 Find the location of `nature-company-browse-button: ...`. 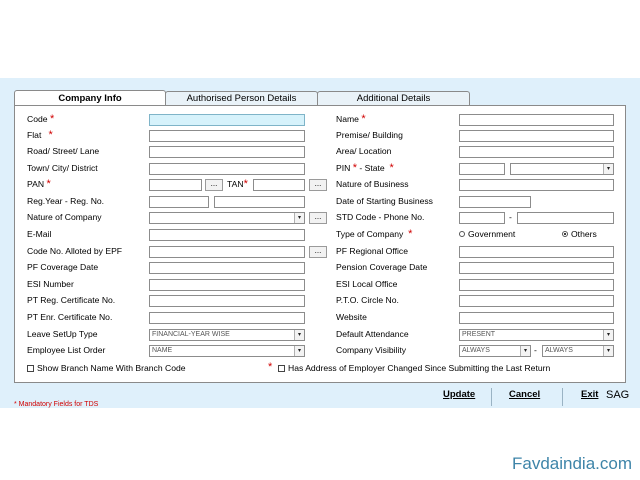

nature-company-browse-button: ... is located at coordinates (318, 218).